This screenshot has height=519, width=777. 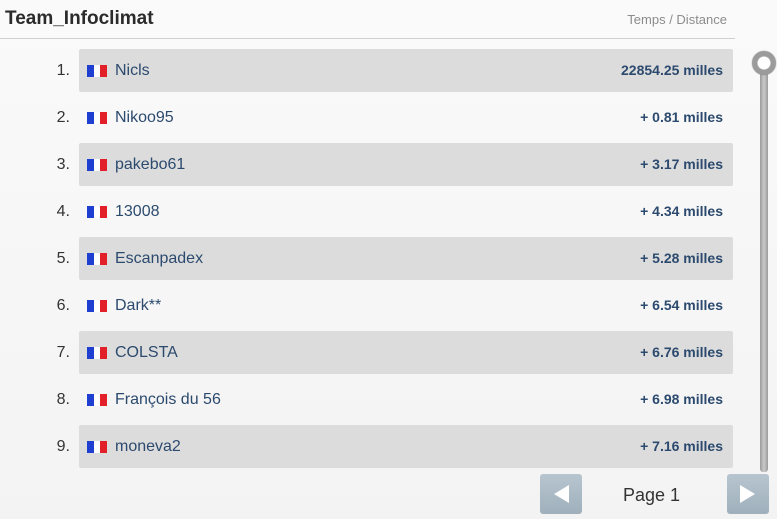 What do you see at coordinates (677, 19) in the screenshot?
I see `column-label: Temps / Distance` at bounding box center [677, 19].